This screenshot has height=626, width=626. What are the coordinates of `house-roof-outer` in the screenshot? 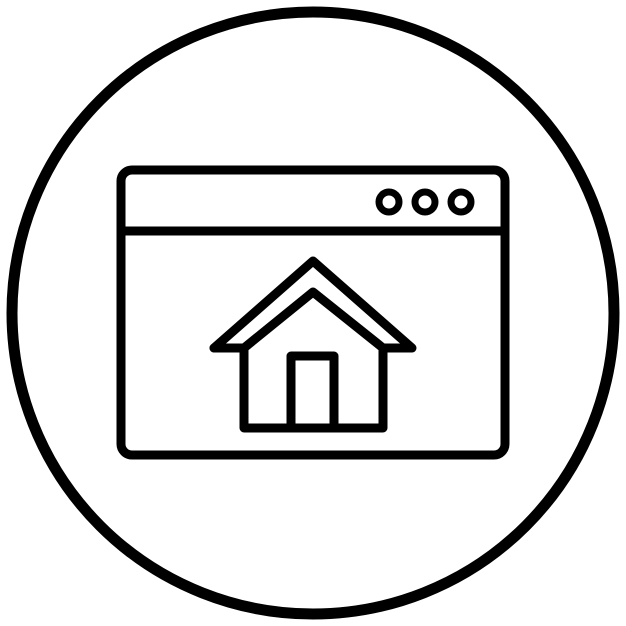 It's located at (313, 304).